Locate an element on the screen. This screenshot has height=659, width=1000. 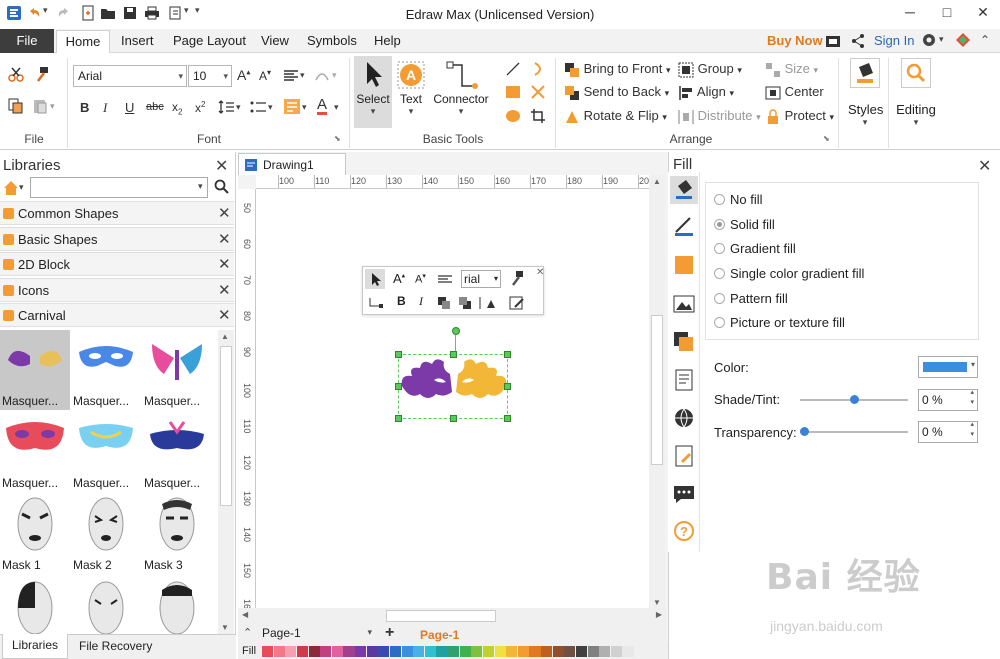
library-category-2d-block: 2D Block ✕ is located at coordinates (117, 264).